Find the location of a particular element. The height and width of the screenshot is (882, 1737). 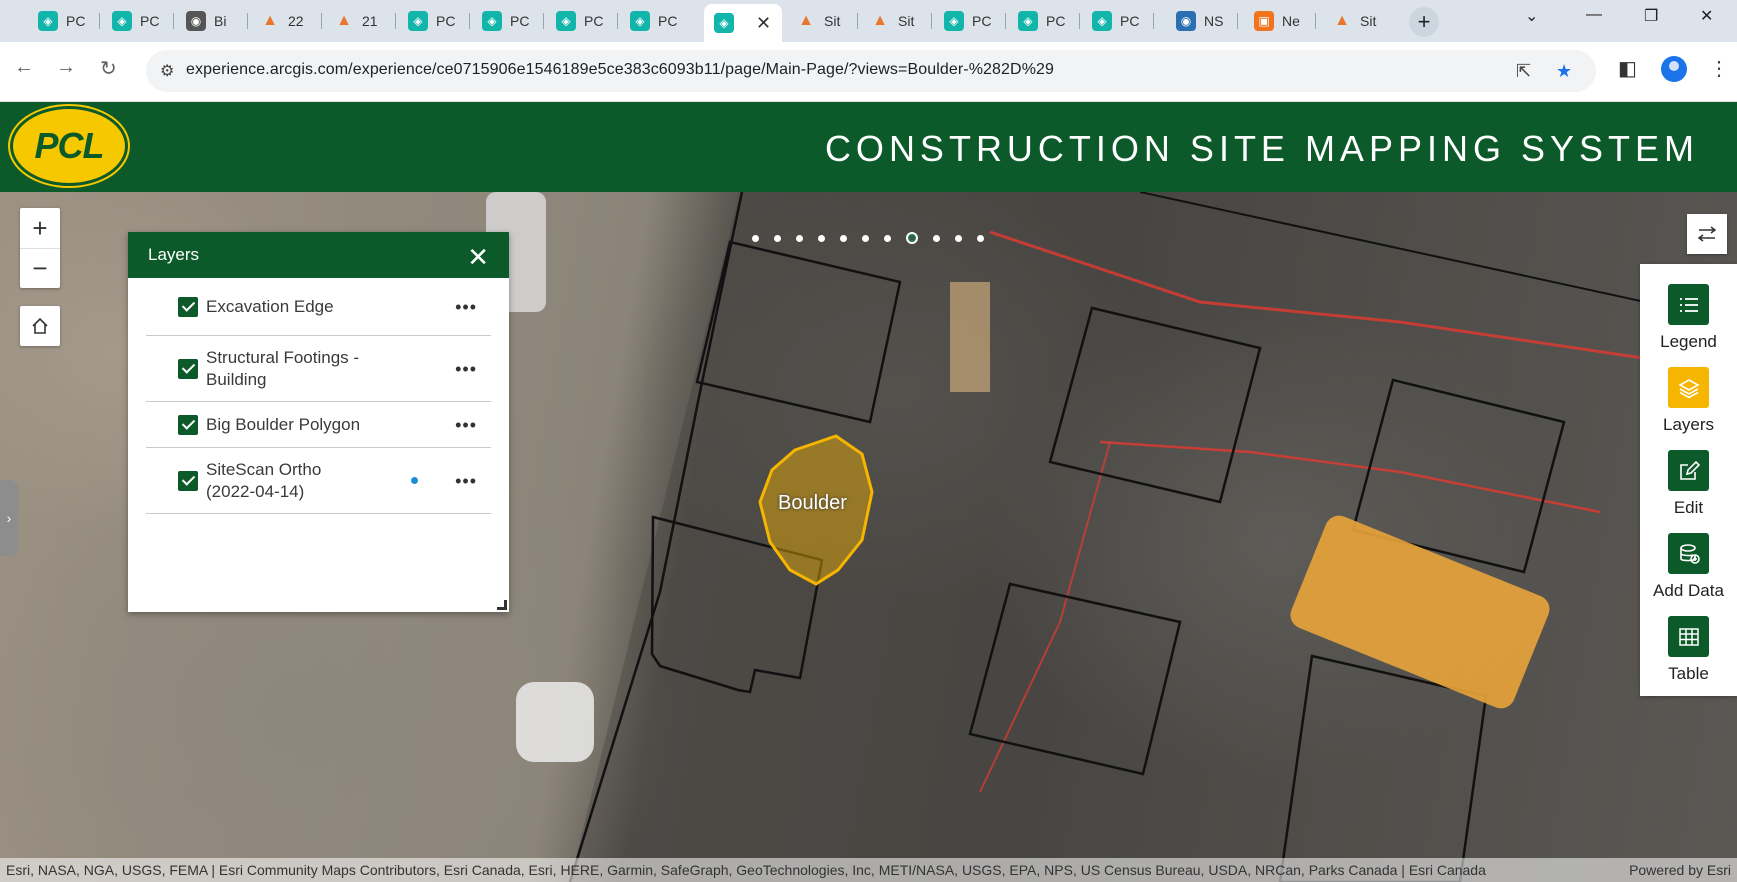

side-panel-icon: ◧ is located at coordinates (1627, 68).